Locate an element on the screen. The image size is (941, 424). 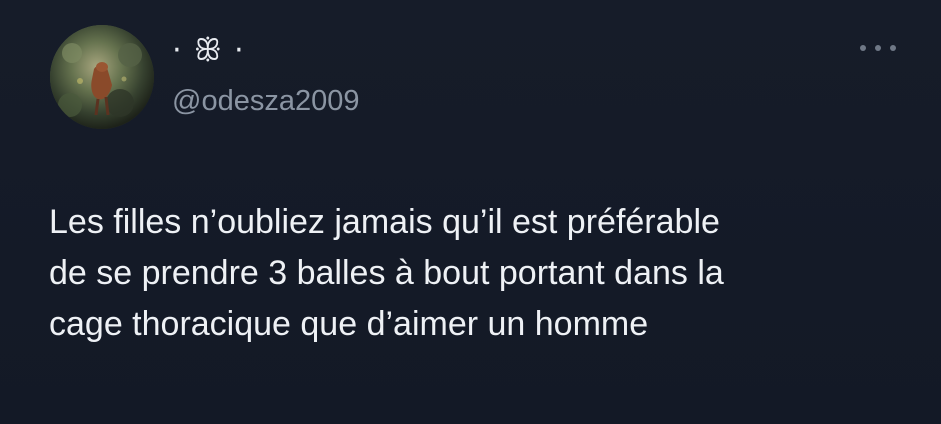
more-horizontal-icon is located at coordinates (878, 48).